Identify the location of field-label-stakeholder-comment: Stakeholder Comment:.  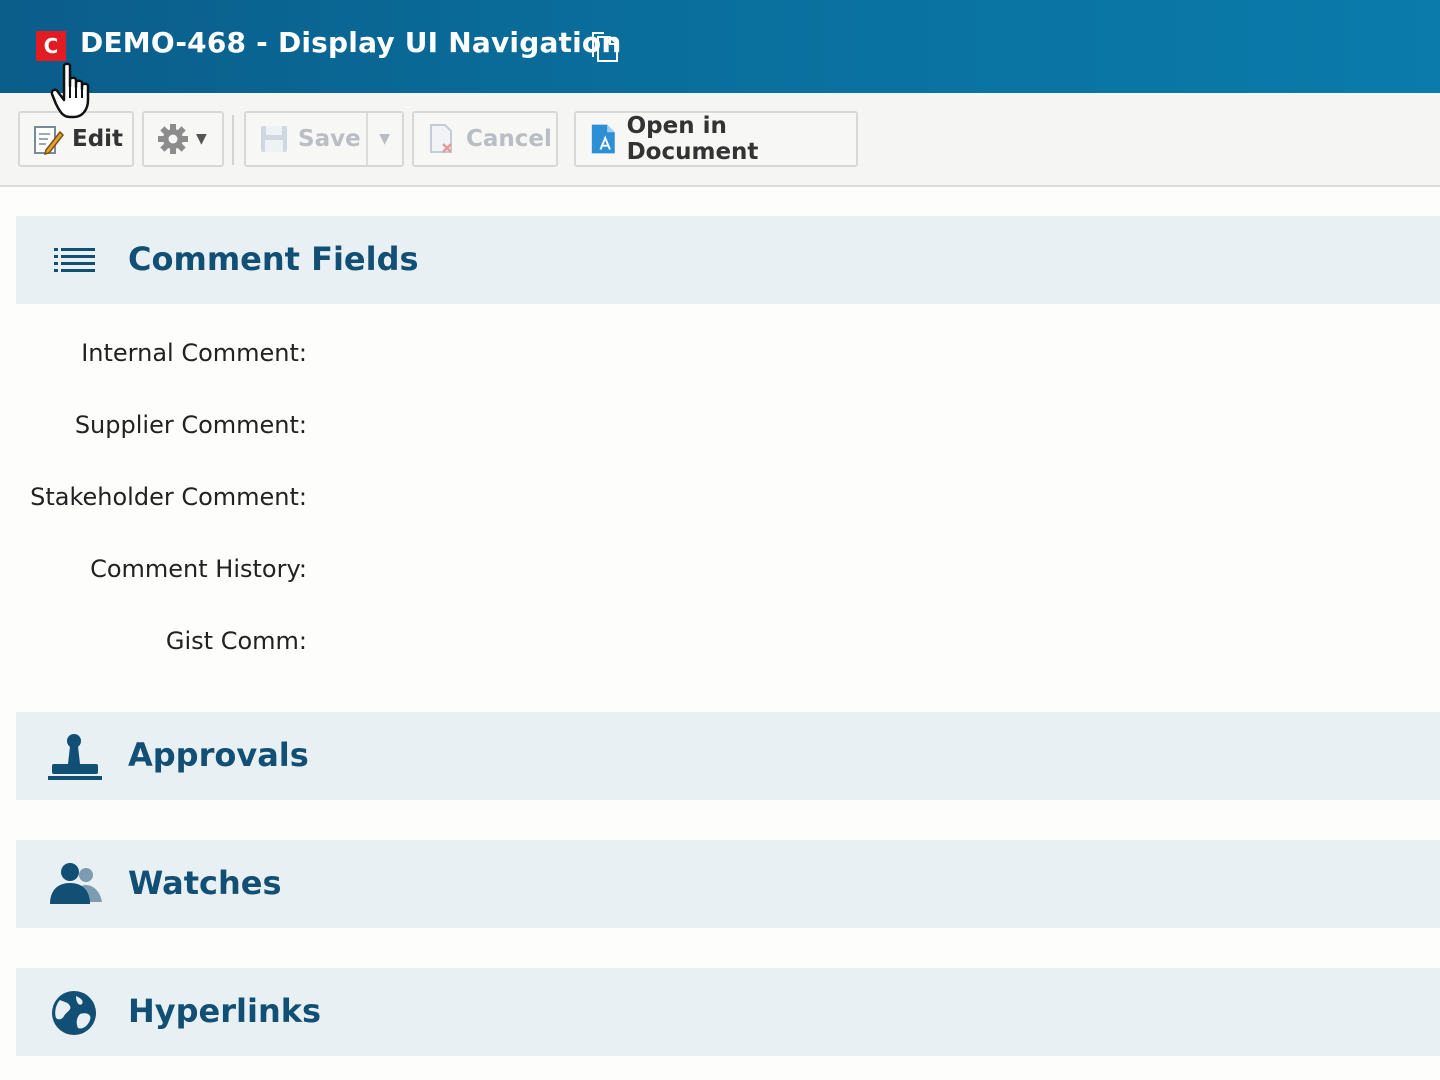
(168, 497).